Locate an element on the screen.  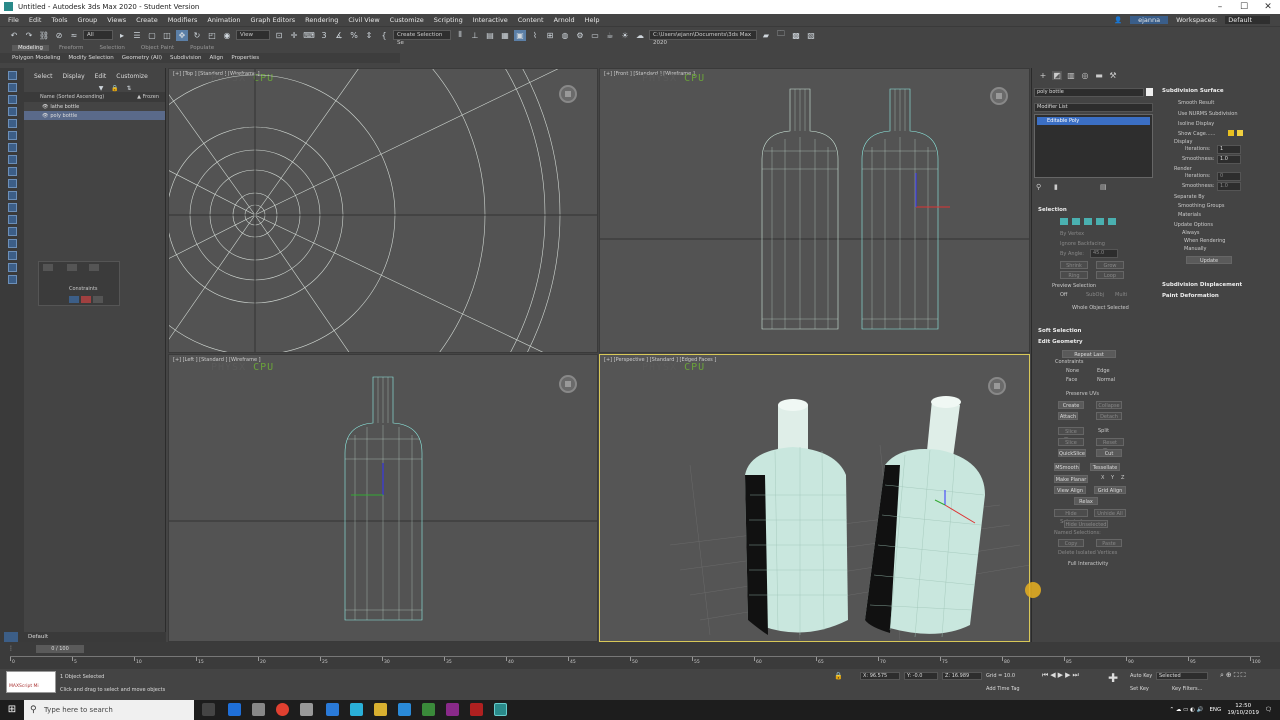
render-icon: ☕ is located at coordinates (610, 35).